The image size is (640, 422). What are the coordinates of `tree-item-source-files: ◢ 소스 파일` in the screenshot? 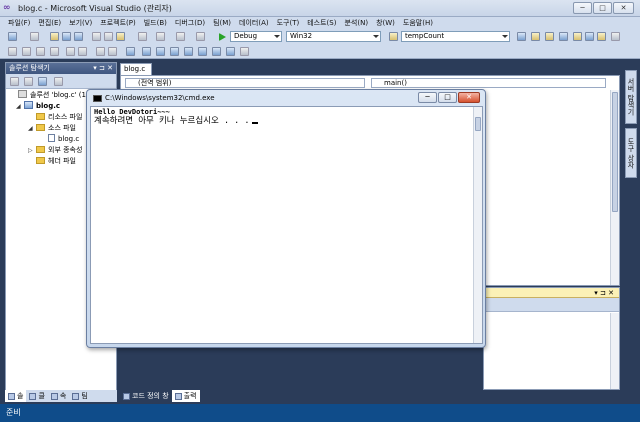 It's located at (52, 128).